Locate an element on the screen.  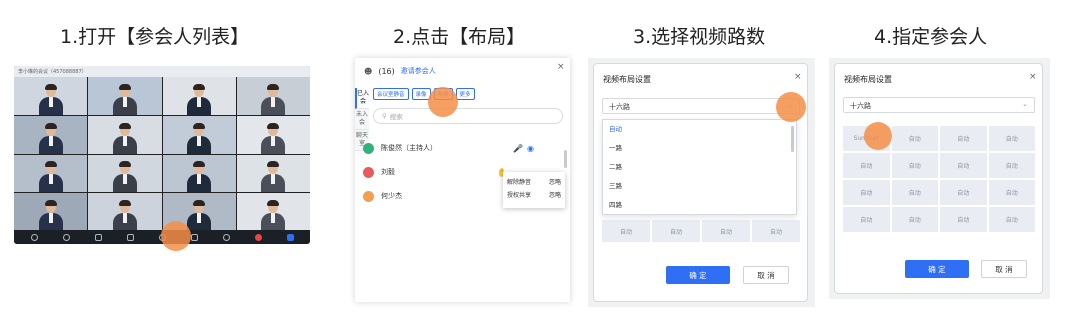
scrollbar is located at coordinates (565, 159).